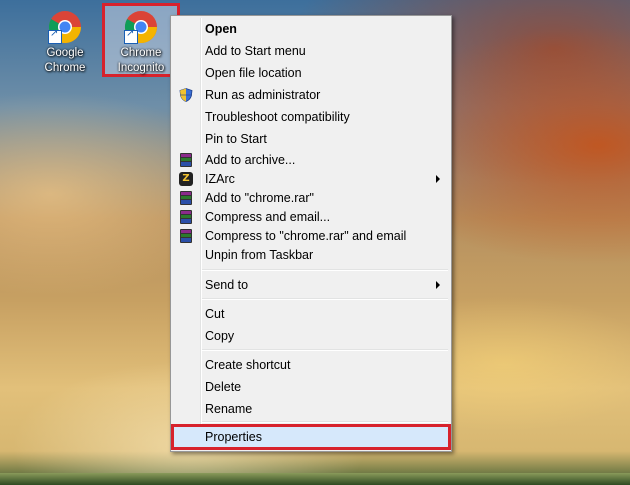  I want to click on menu-item-label: Run as administrator, so click(263, 95).